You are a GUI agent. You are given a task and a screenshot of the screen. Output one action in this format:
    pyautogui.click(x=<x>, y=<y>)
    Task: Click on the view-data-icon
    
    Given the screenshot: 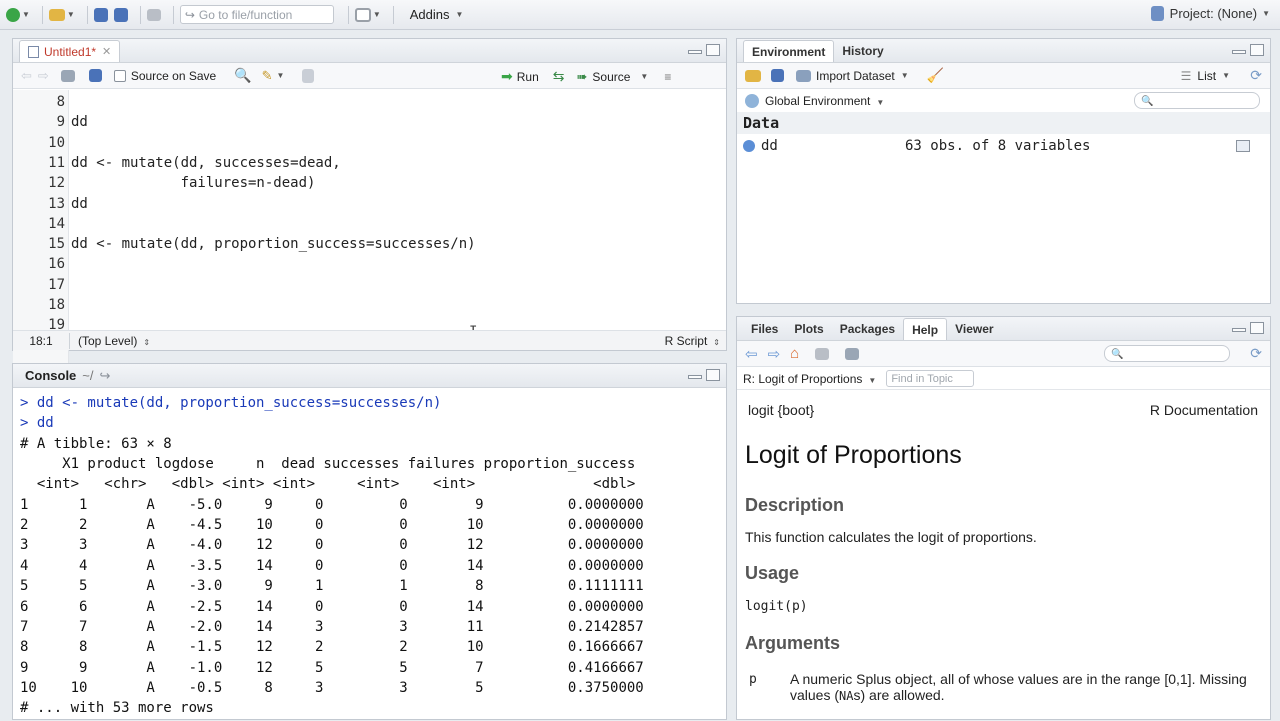 What is the action you would take?
    pyautogui.click(x=1243, y=146)
    